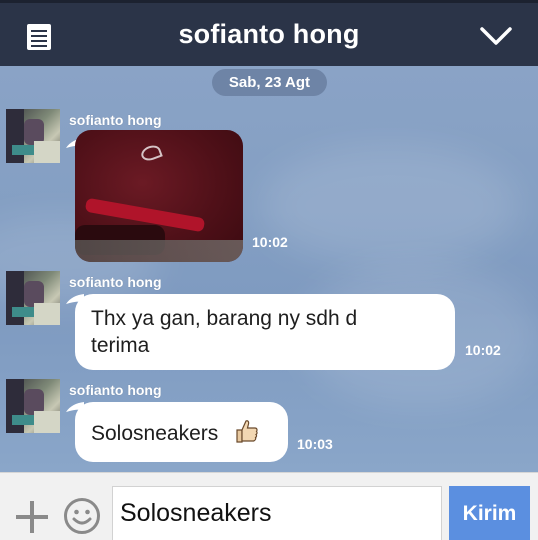 The height and width of the screenshot is (540, 538). Describe the element at coordinates (269, 82) in the screenshot. I see `date-separator: Sab, 23 Agt` at that location.